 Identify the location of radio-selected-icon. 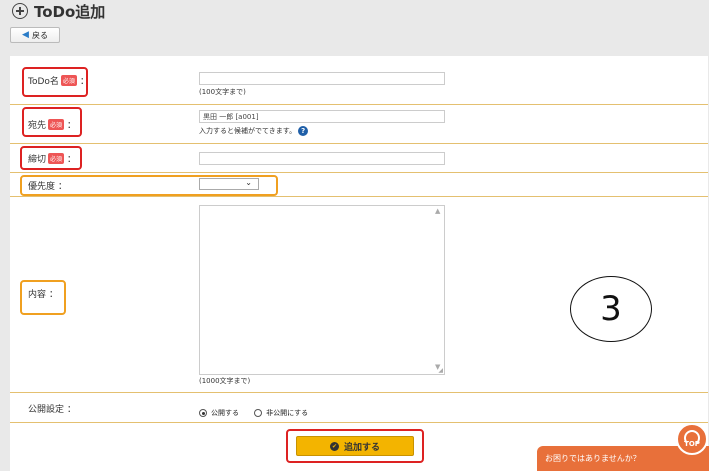
(203, 413).